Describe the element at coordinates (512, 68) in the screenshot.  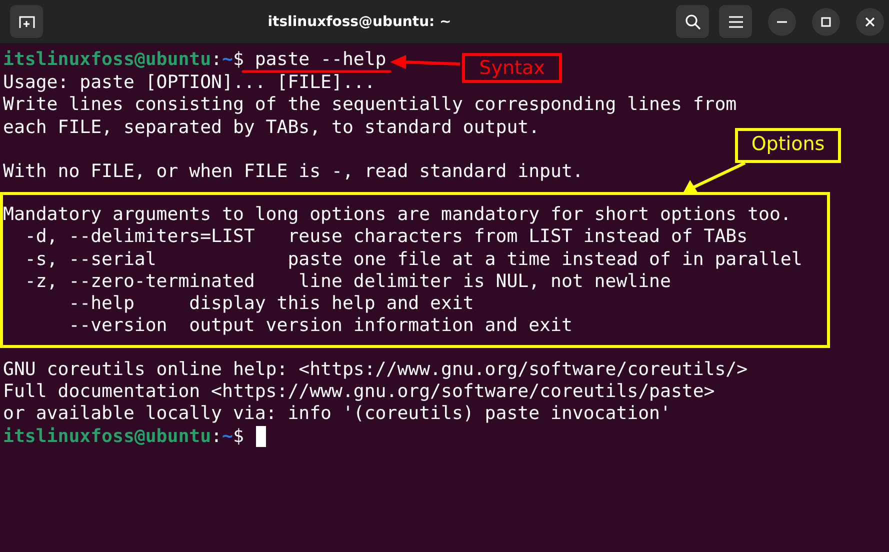
I see `callout-label: Syntax` at that location.